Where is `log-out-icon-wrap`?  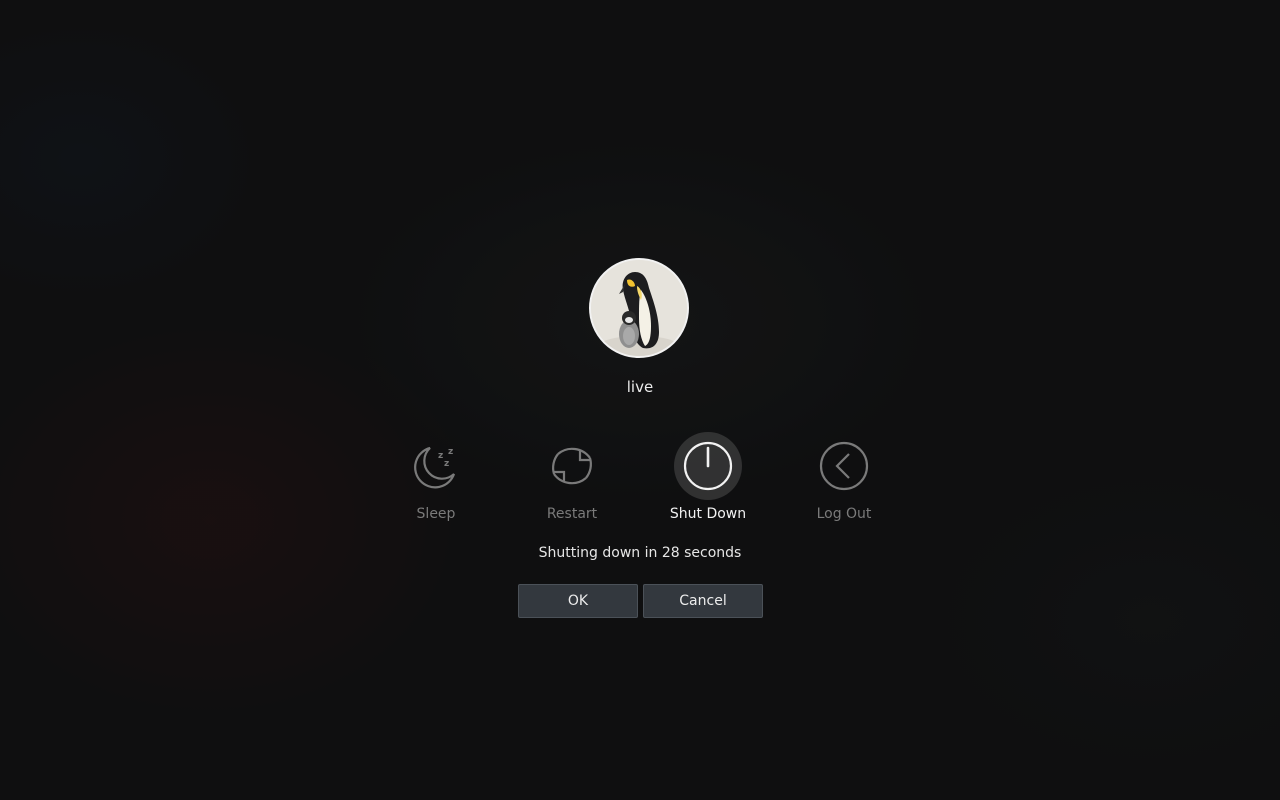
log-out-icon-wrap is located at coordinates (844, 466).